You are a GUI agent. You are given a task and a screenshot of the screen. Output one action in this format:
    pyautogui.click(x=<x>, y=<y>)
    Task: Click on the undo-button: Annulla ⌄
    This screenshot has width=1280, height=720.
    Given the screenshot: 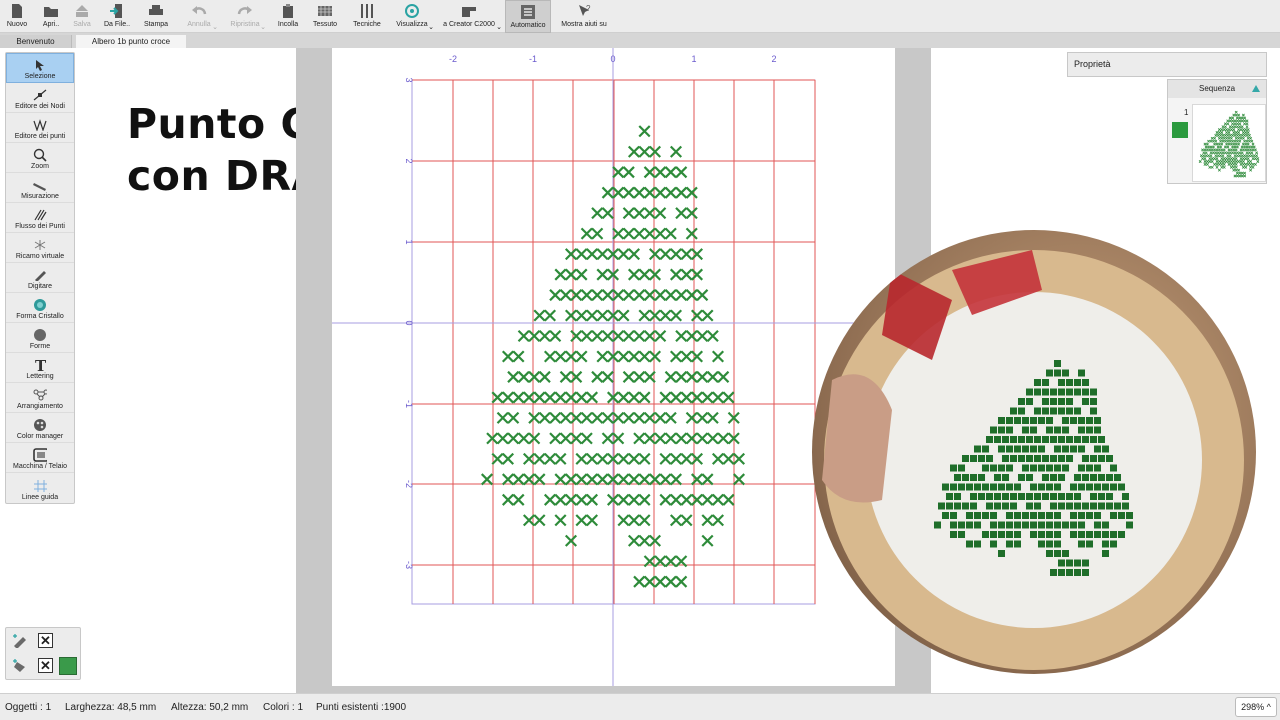 What is the action you would take?
    pyautogui.click(x=200, y=16)
    